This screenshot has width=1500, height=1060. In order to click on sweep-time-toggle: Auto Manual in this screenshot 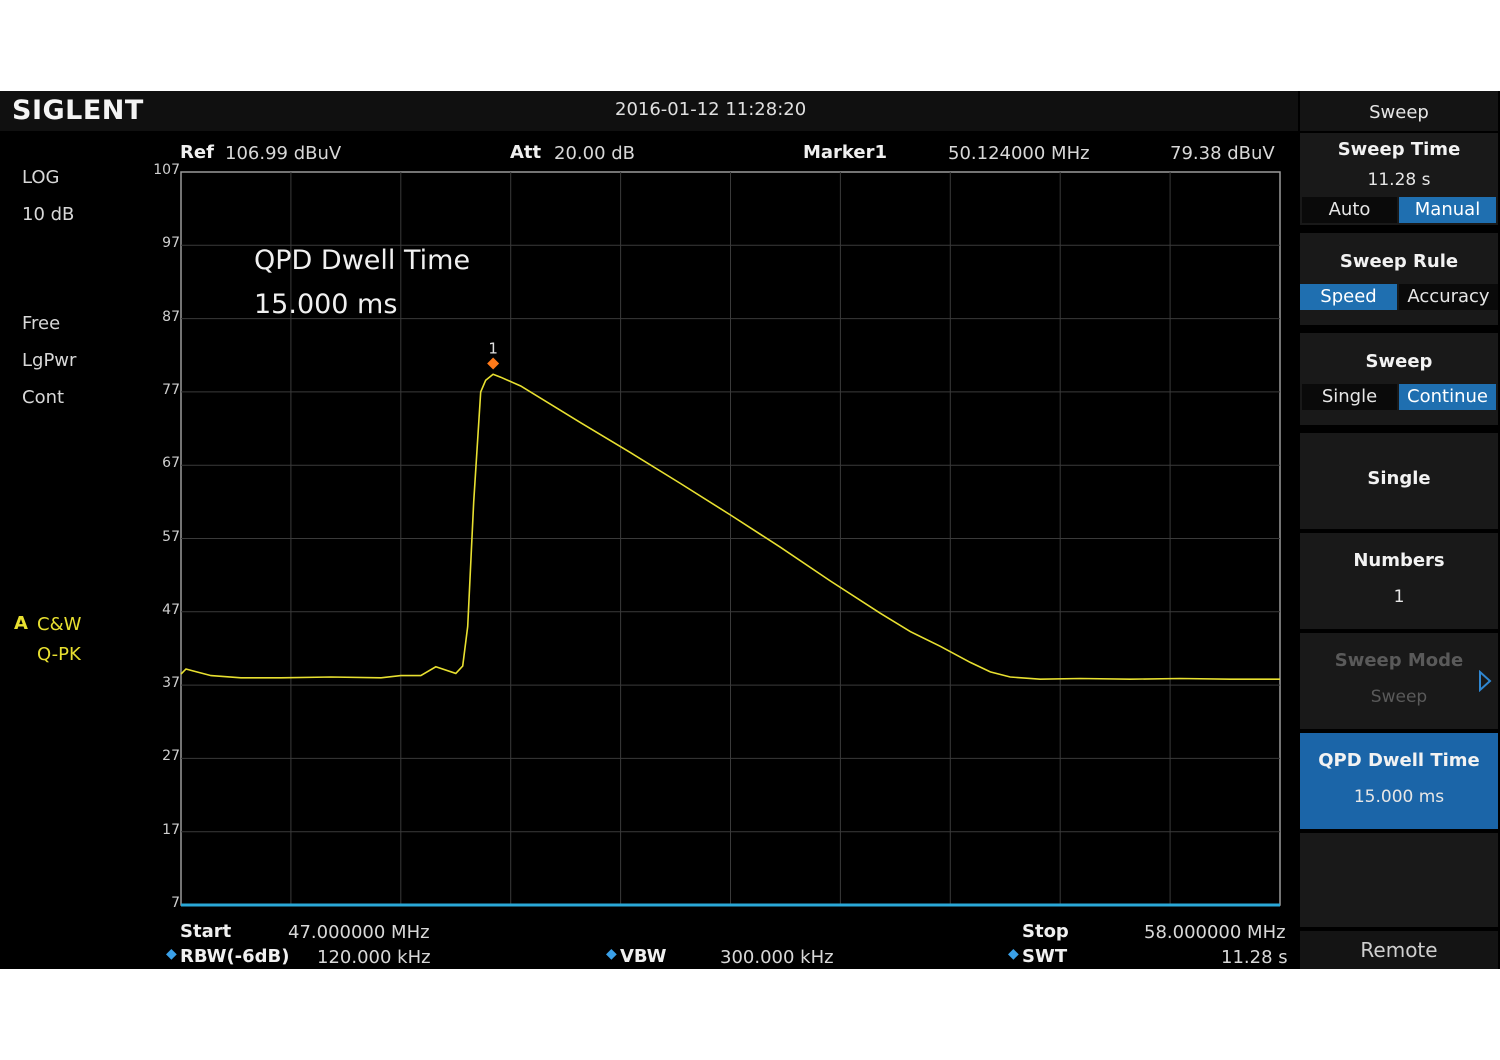, I will do `click(1399, 210)`.